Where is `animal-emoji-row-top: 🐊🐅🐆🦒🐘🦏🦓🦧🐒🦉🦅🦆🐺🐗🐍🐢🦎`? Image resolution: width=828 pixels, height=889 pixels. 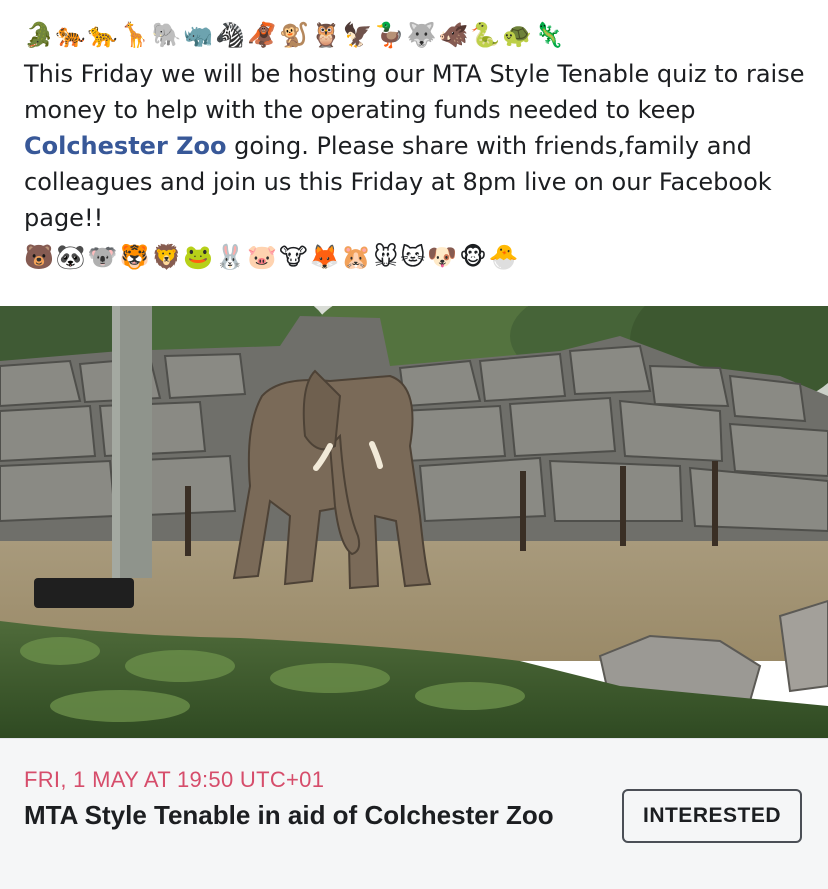 animal-emoji-row-top: 🐊🐅🐆🦒🐘🦏🦓🦧🐒🦉🦅🦆🐺🐗🐍🐢🦎 is located at coordinates (295, 35).